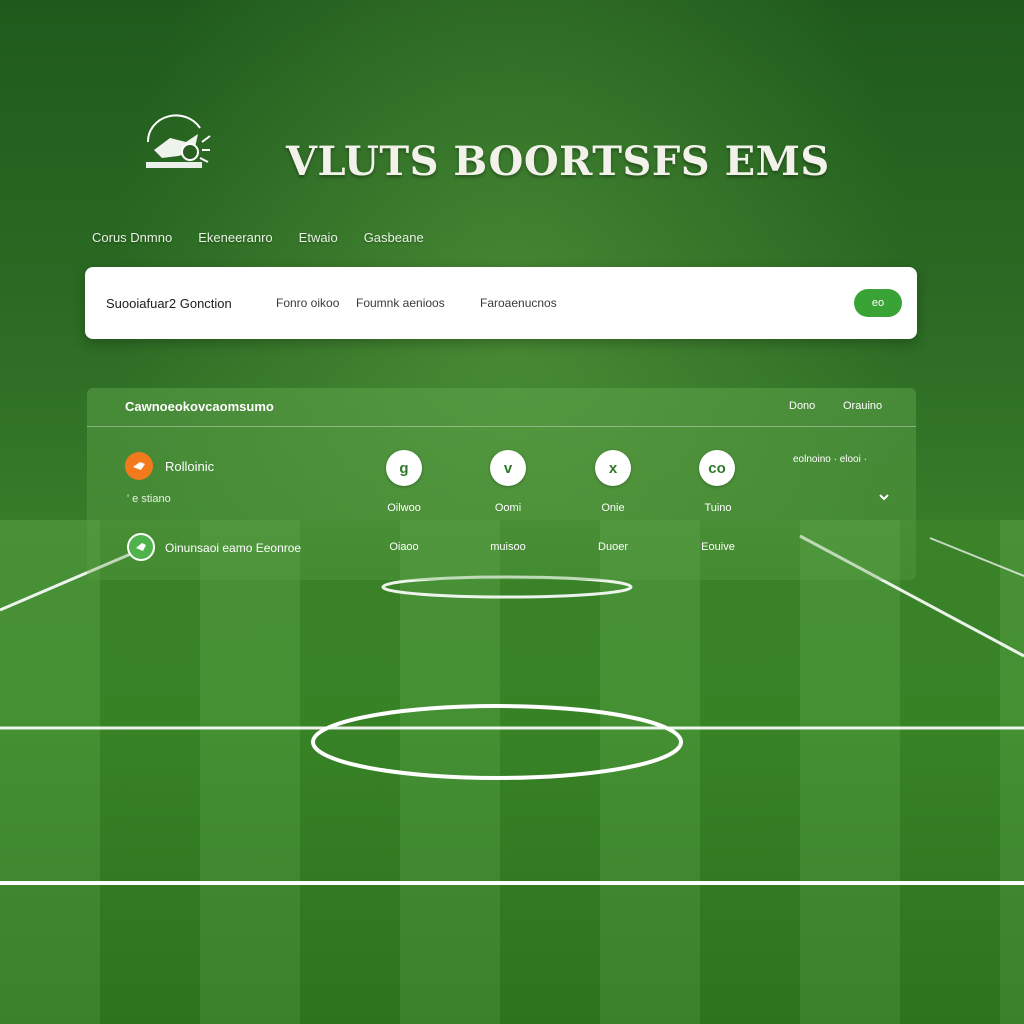 The image size is (1024, 1024). What do you see at coordinates (404, 468) in the screenshot?
I see `column-icon: g` at bounding box center [404, 468].